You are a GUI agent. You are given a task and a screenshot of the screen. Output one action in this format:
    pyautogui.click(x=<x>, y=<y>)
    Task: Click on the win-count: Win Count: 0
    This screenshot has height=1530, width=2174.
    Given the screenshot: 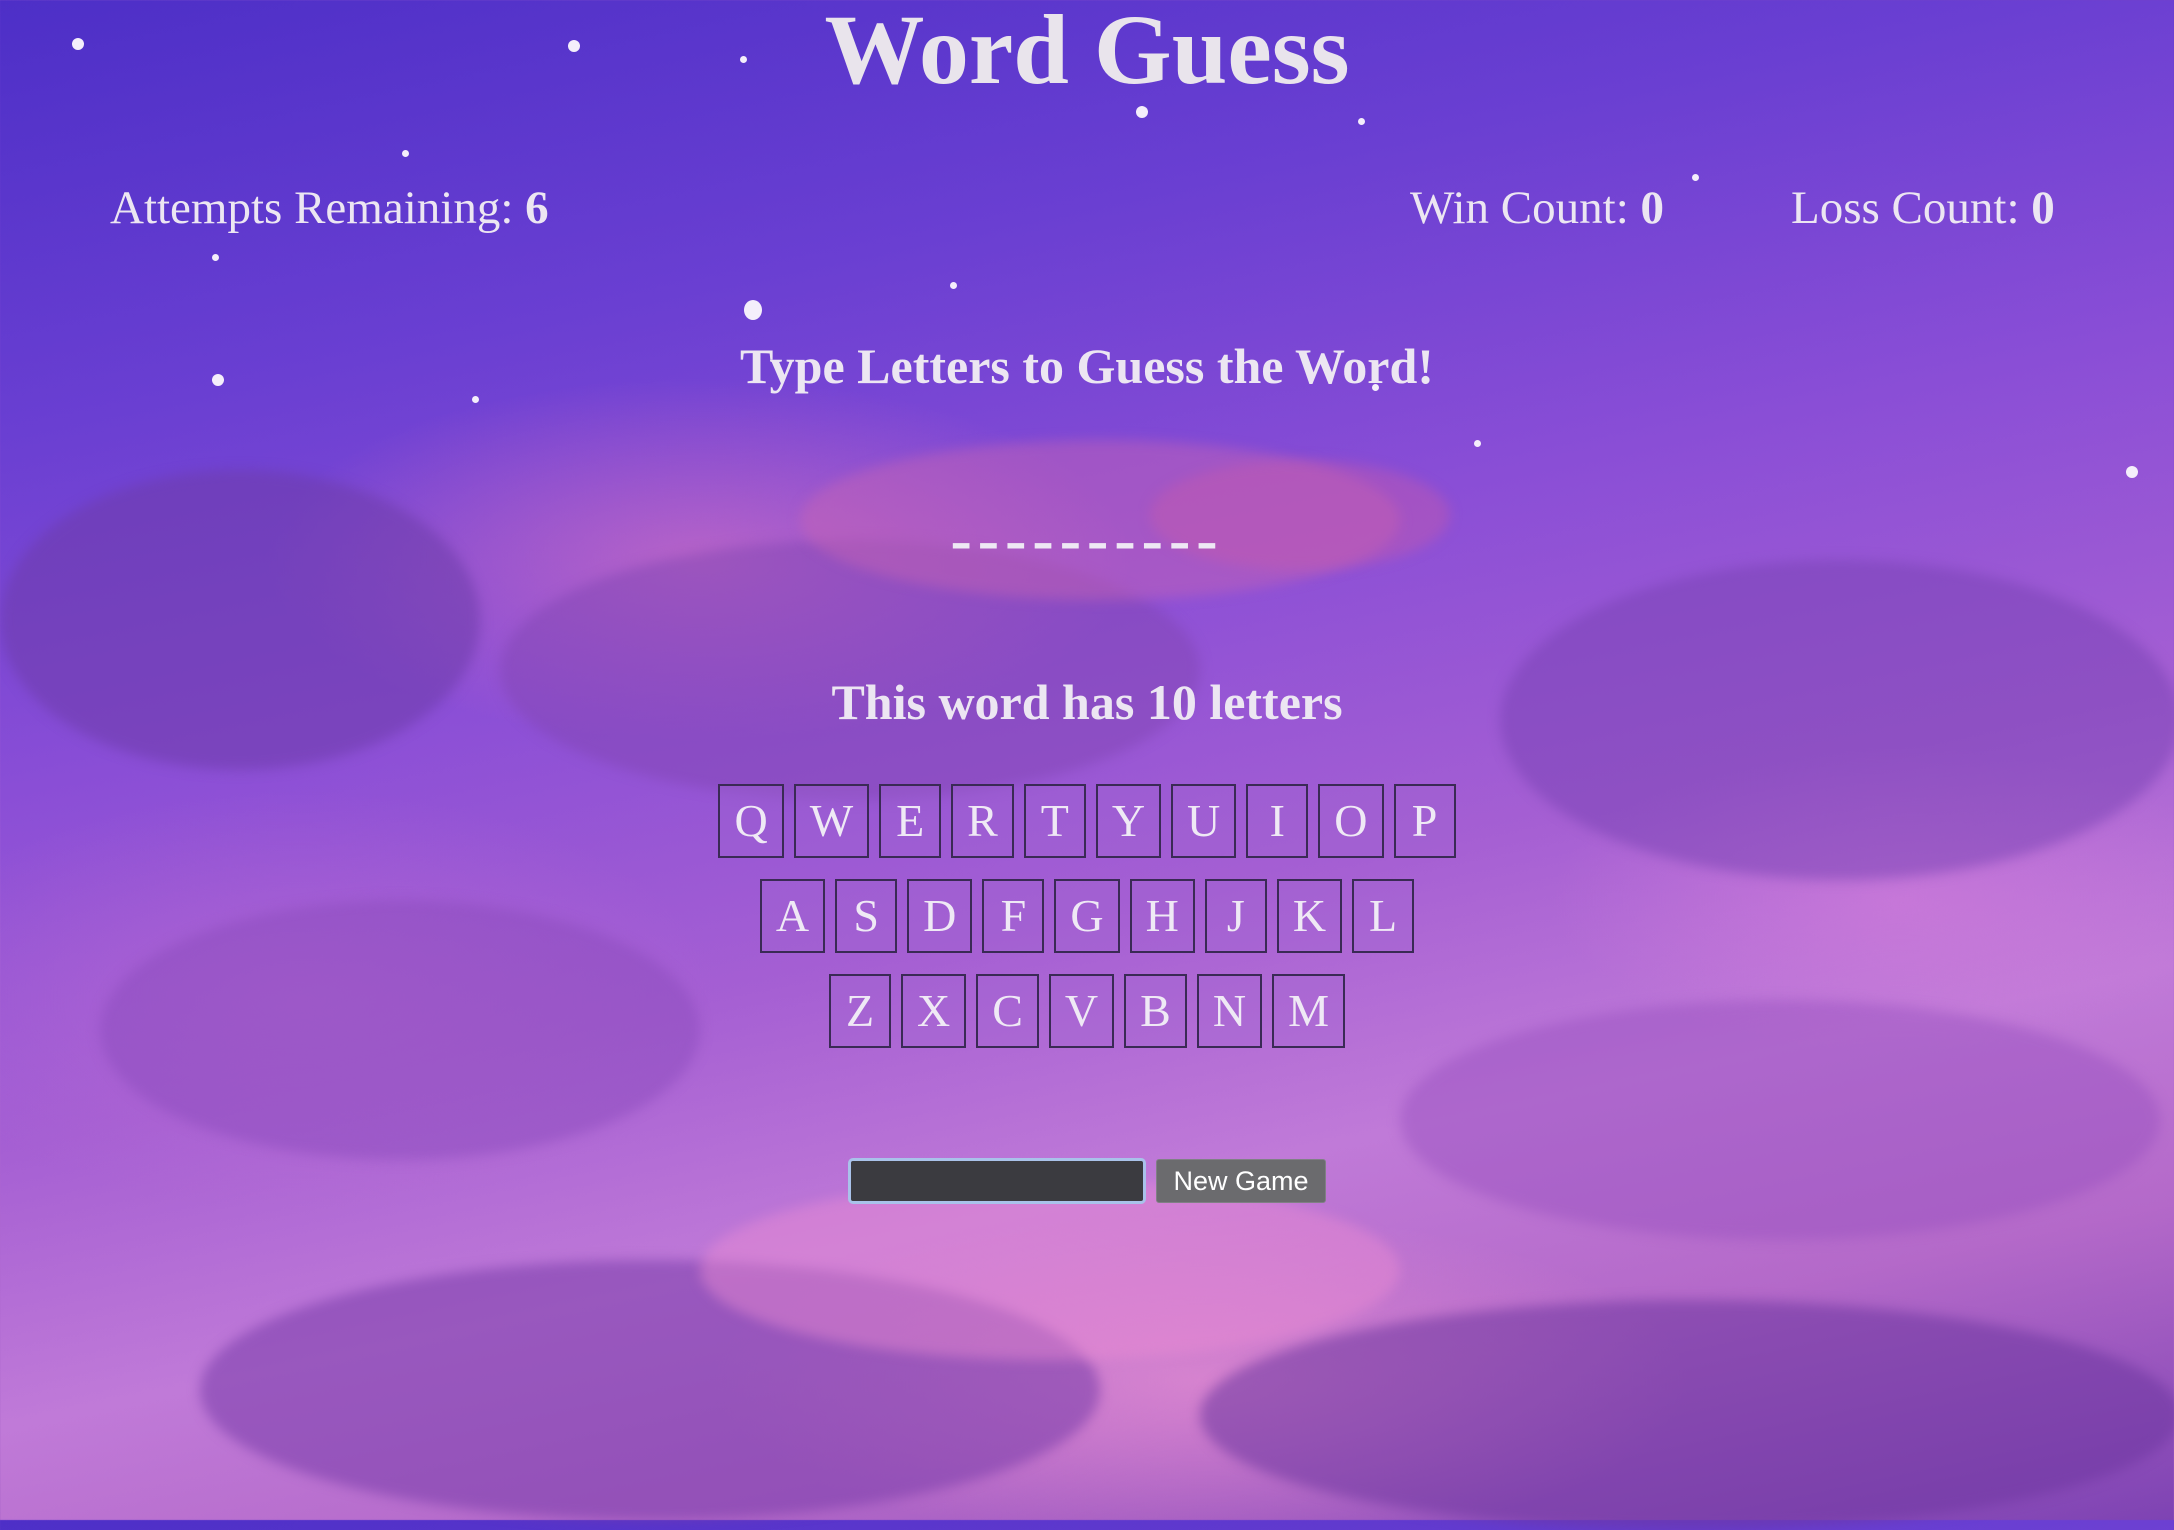 What is the action you would take?
    pyautogui.click(x=1537, y=208)
    